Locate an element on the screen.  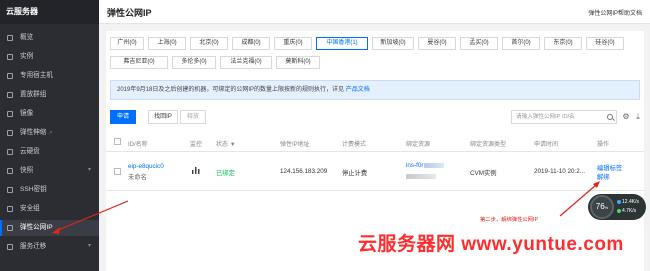
col-status: 状态 ▼ is located at coordinates (226, 143).